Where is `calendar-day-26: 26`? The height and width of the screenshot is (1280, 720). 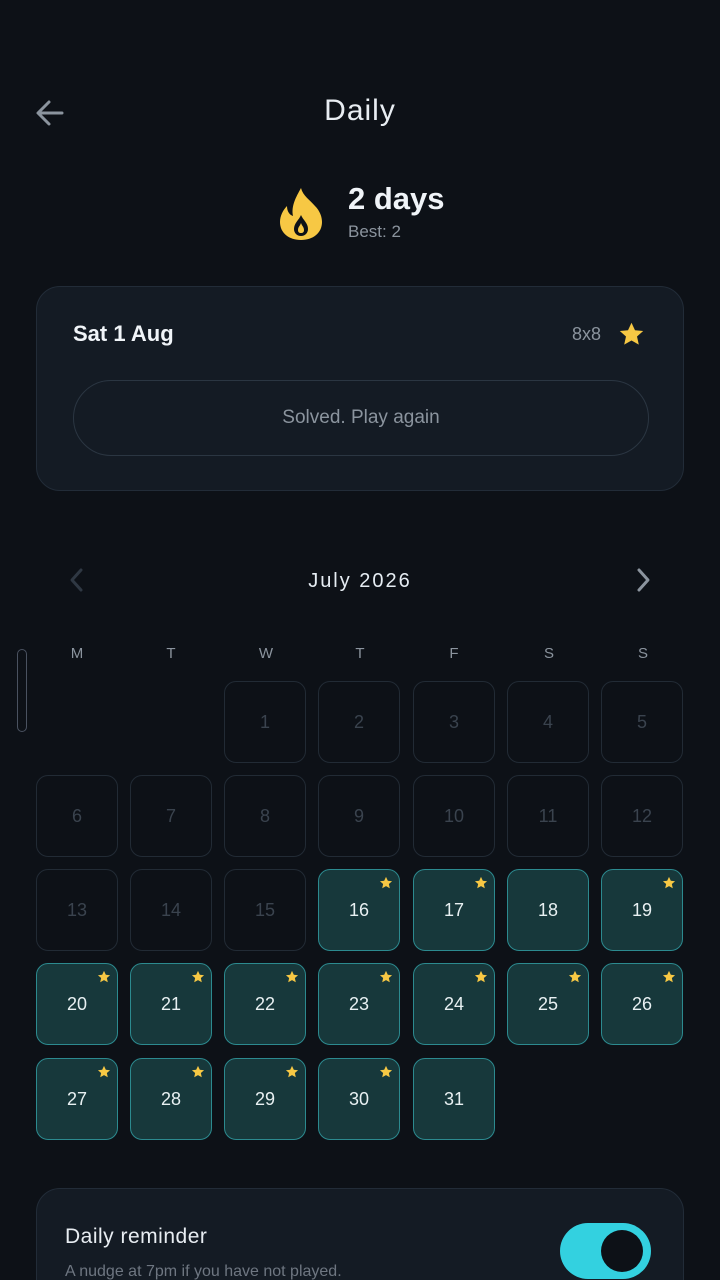 calendar-day-26: 26 is located at coordinates (642, 1004).